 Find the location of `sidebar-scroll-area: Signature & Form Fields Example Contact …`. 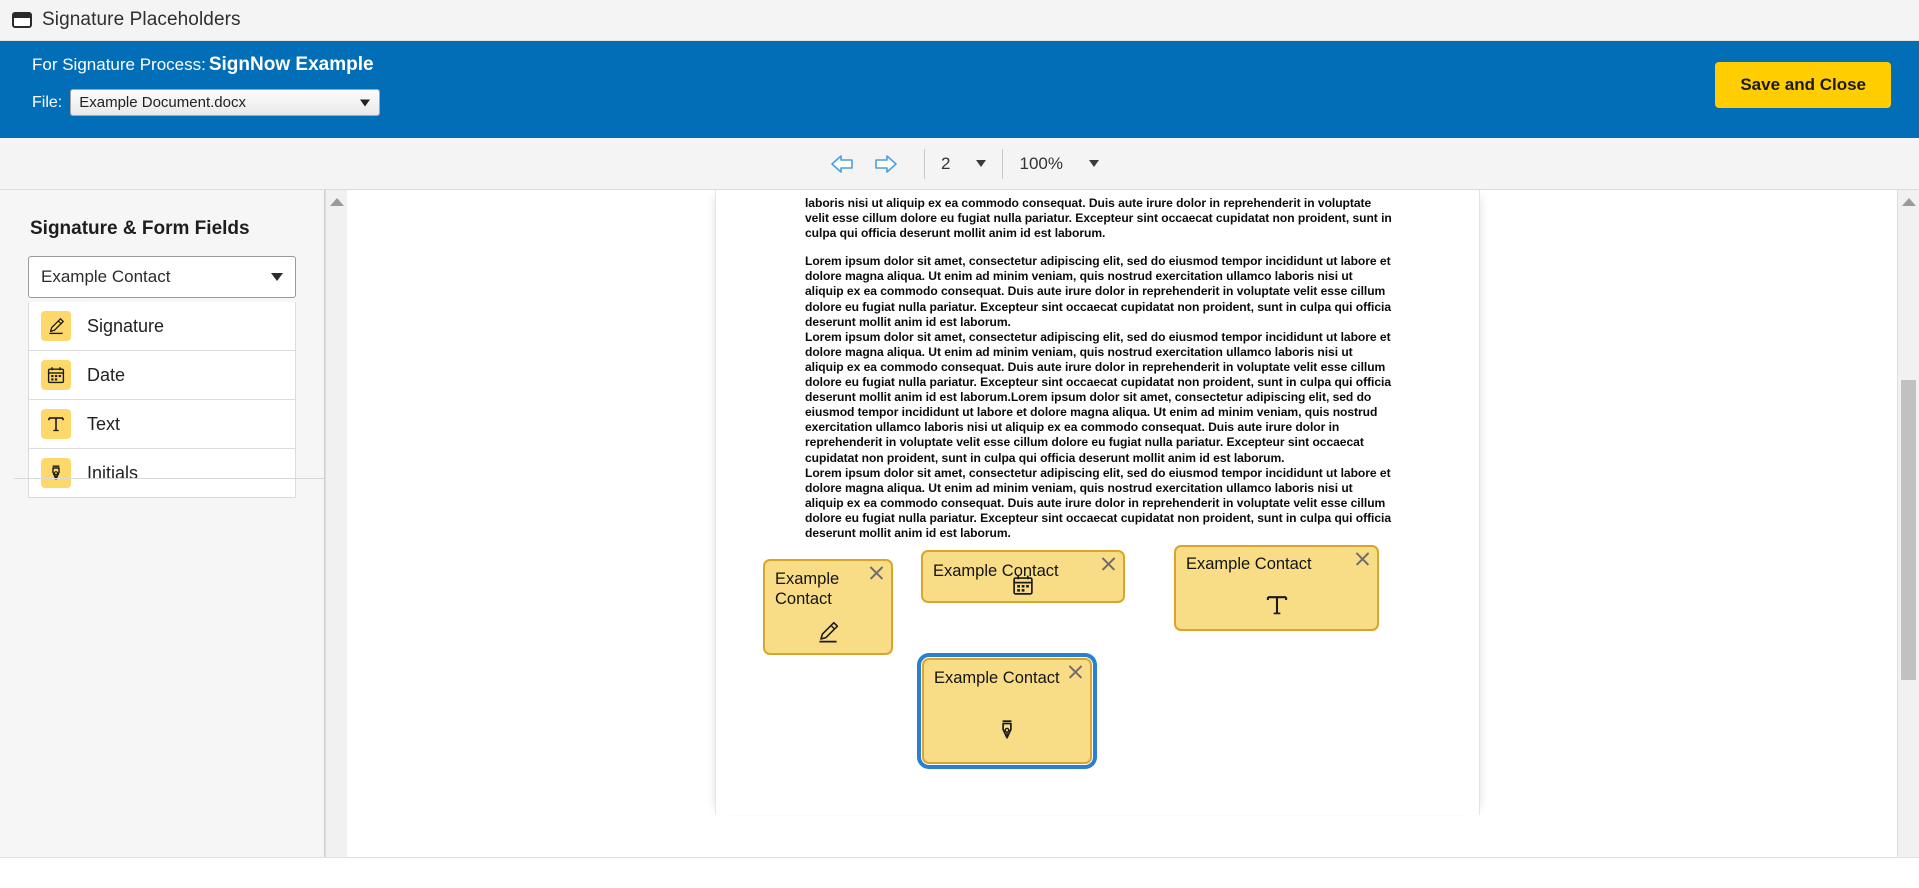

sidebar-scroll-area: Signature & Form Fields Example Contact … is located at coordinates (162, 538).